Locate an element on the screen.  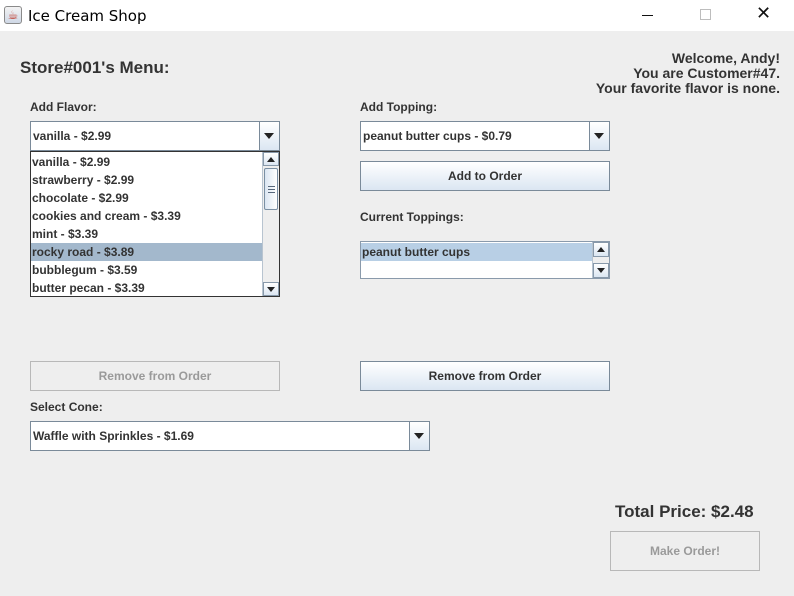
java-cup-icon: ☕ is located at coordinates (13, 15).